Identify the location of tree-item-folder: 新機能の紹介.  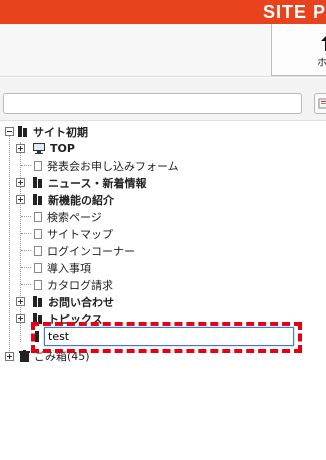
(73, 199).